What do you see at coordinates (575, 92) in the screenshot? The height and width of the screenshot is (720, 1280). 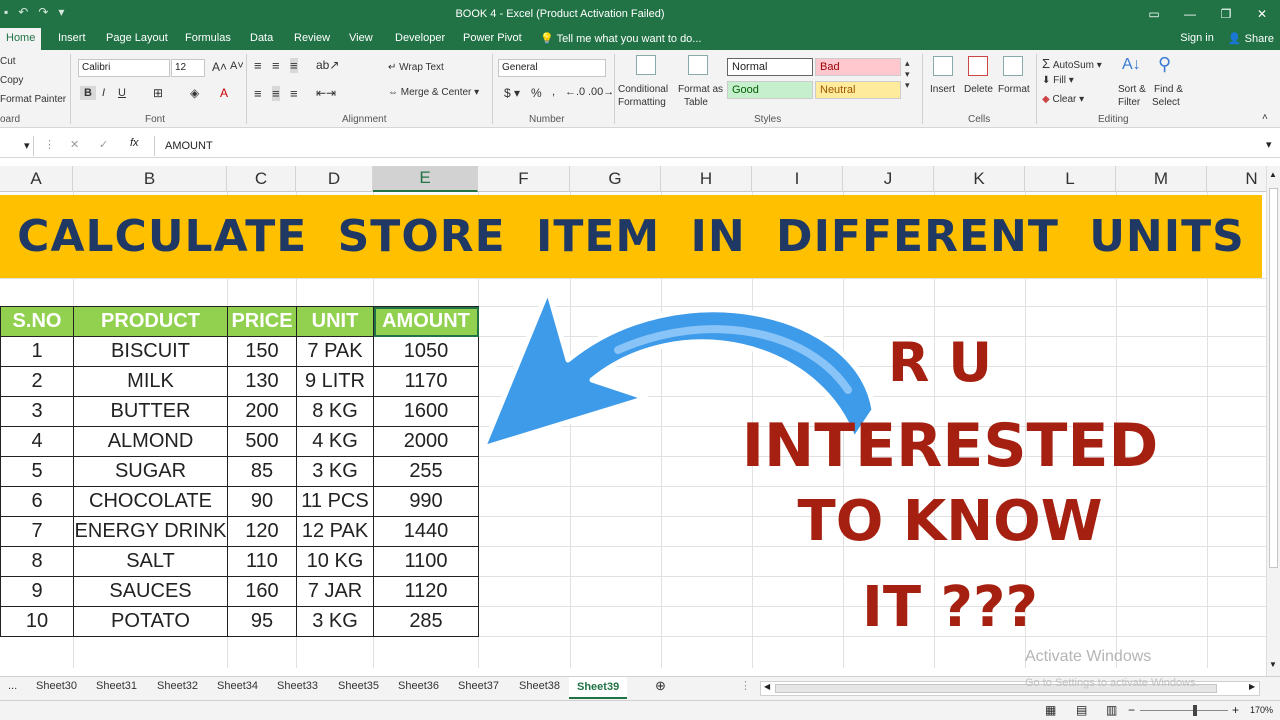 I see `increase-decimal-icon: ←.0` at bounding box center [575, 92].